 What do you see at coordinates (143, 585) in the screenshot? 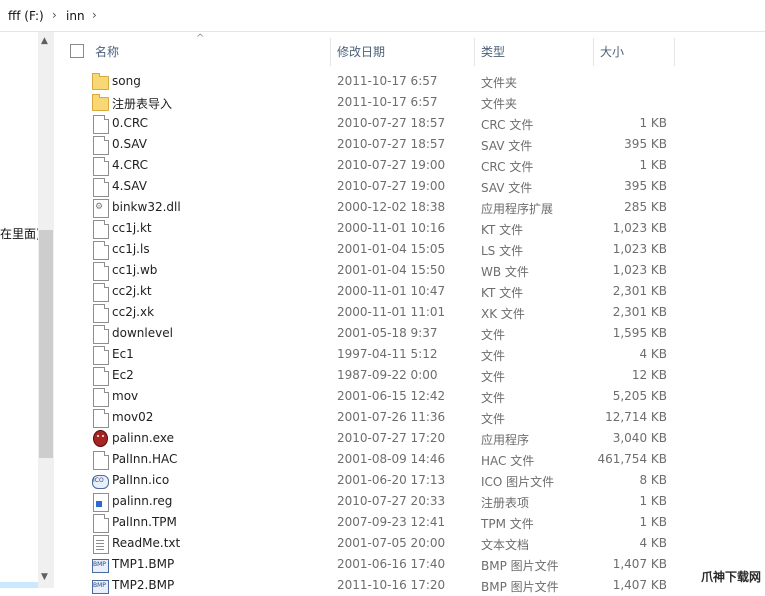
I see `file-name: TMP2.BMP` at bounding box center [143, 585].